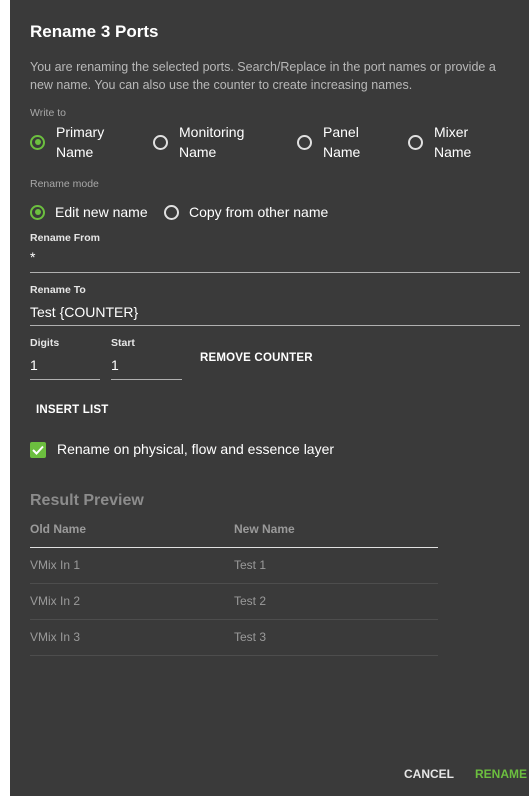 Image resolution: width=529 pixels, height=796 pixels. What do you see at coordinates (250, 565) in the screenshot?
I see `cell-new-name: Test 1` at bounding box center [250, 565].